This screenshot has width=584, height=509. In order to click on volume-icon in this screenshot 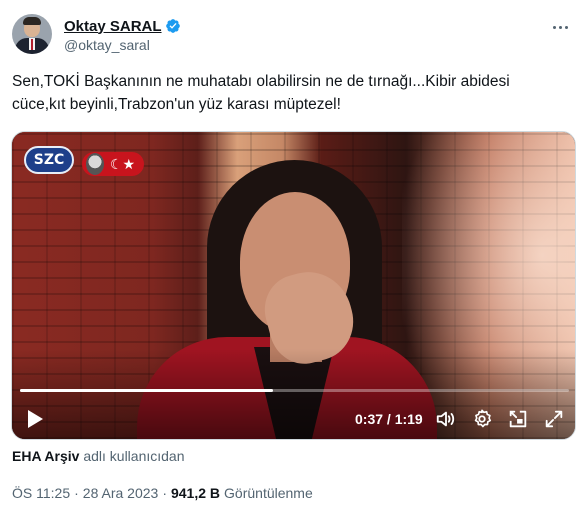, I will do `click(446, 419)`.